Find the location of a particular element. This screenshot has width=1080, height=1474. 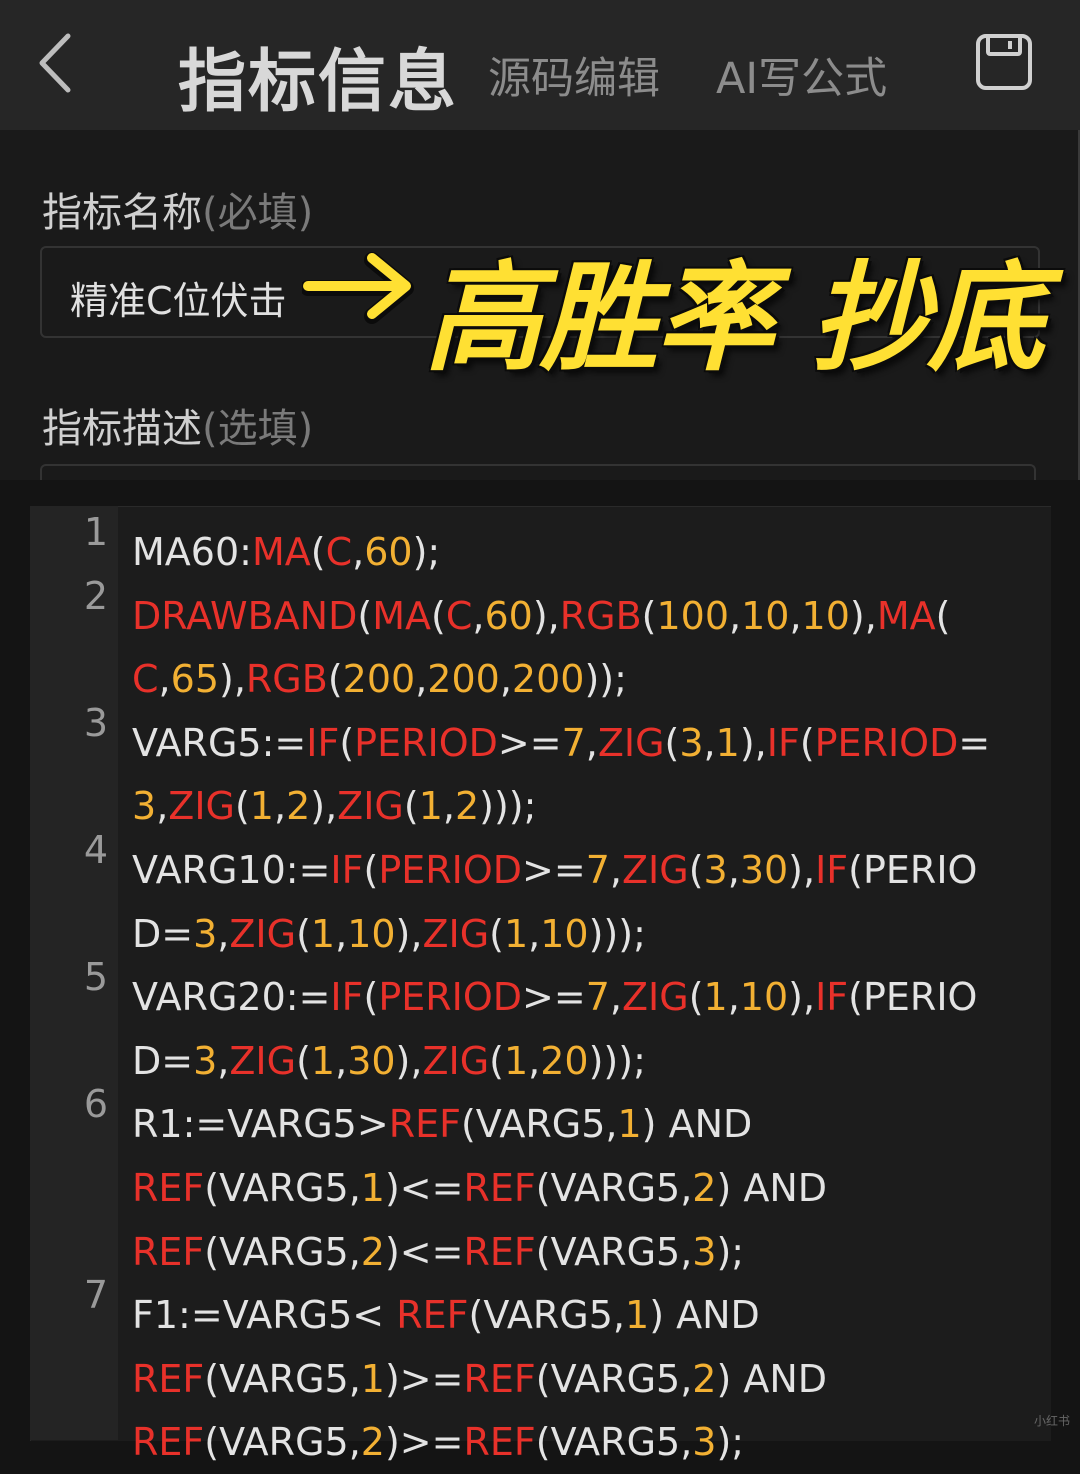

code-line: 5 VARG20:=IF(PERIOD>=7,ZIG(1,10),IF(PERIO is located at coordinates (540, 992).